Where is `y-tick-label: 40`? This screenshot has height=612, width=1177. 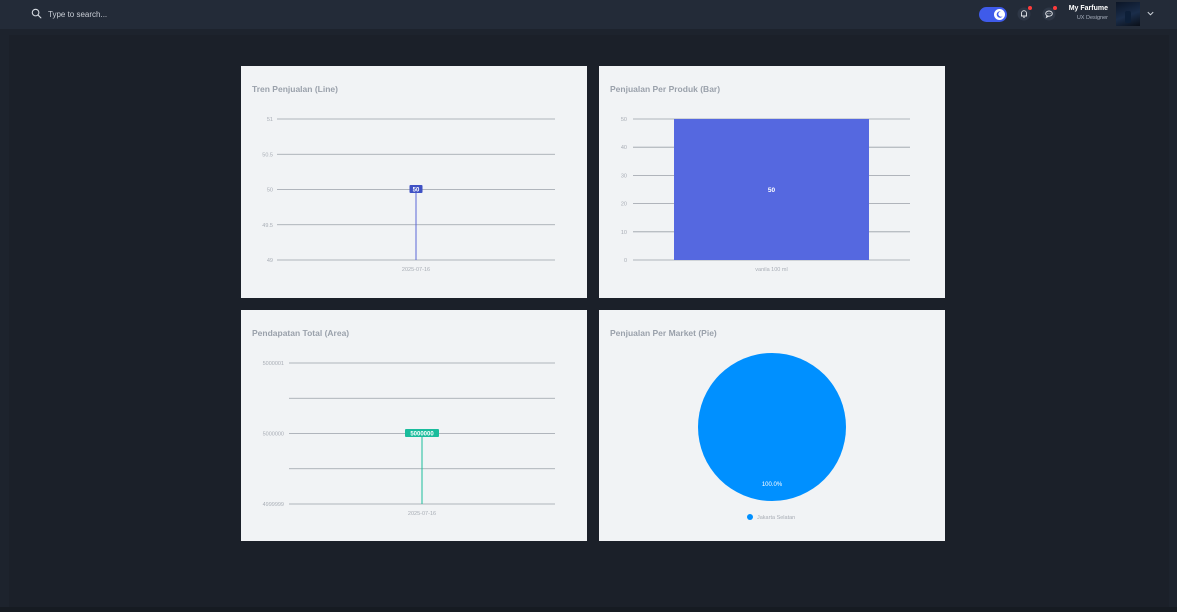
y-tick-label: 40 is located at coordinates (624, 148).